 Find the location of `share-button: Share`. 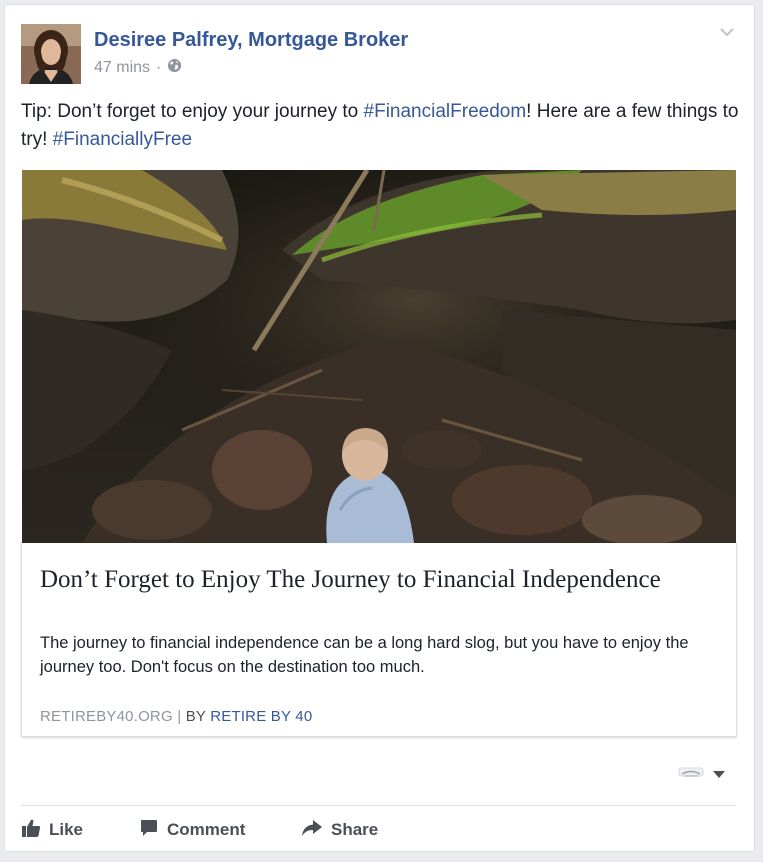

share-button: Share is located at coordinates (339, 830).